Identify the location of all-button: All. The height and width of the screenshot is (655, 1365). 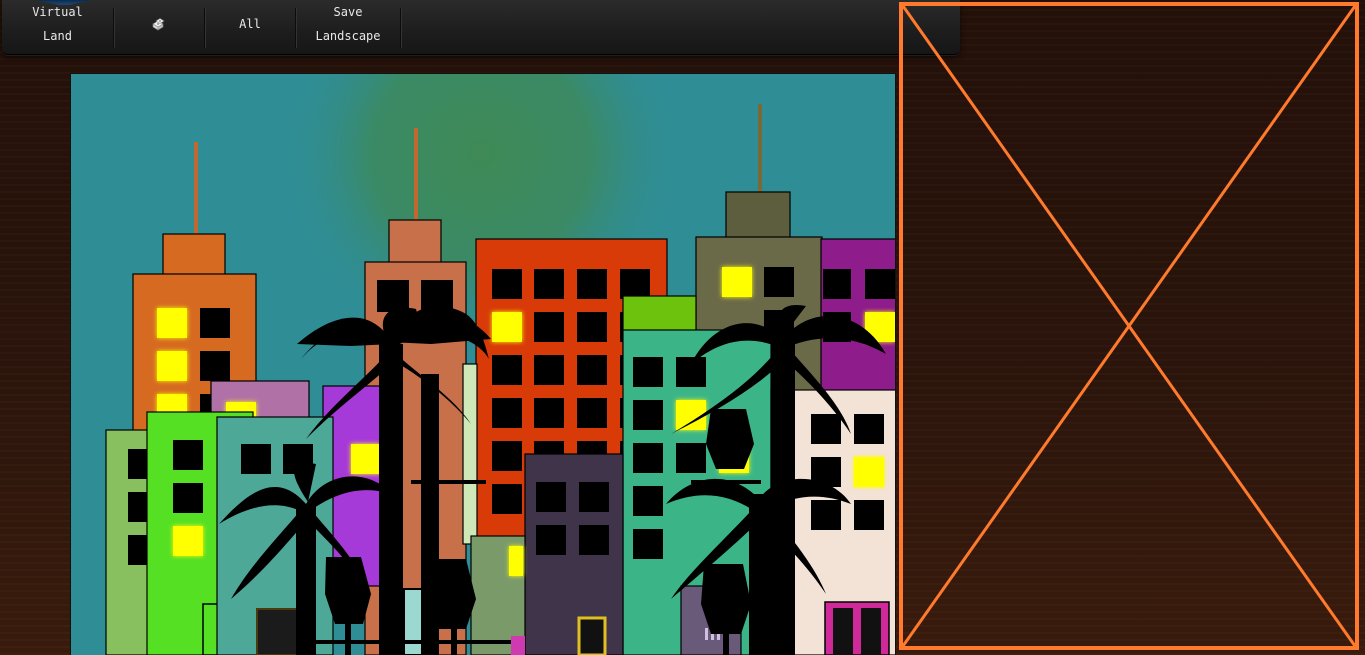
(250, 28).